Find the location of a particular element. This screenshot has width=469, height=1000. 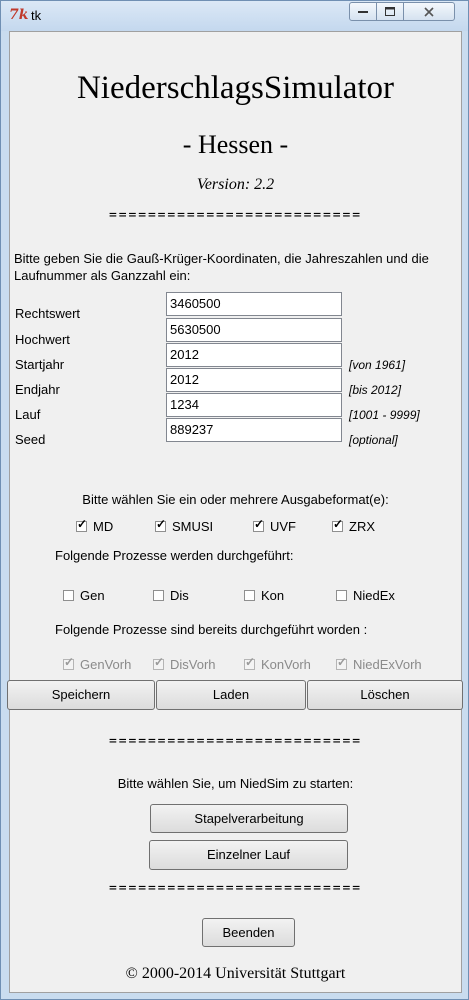

checkbox-gen: Gen is located at coordinates (84, 595).